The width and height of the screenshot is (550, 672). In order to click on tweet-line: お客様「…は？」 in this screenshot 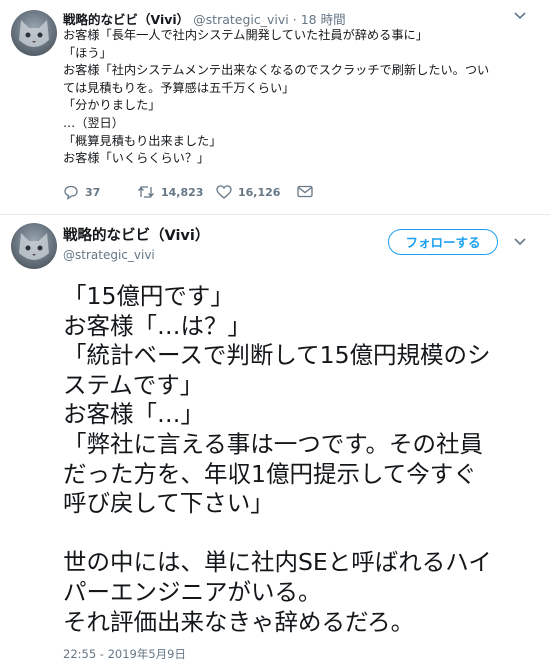, I will do `click(157, 325)`.